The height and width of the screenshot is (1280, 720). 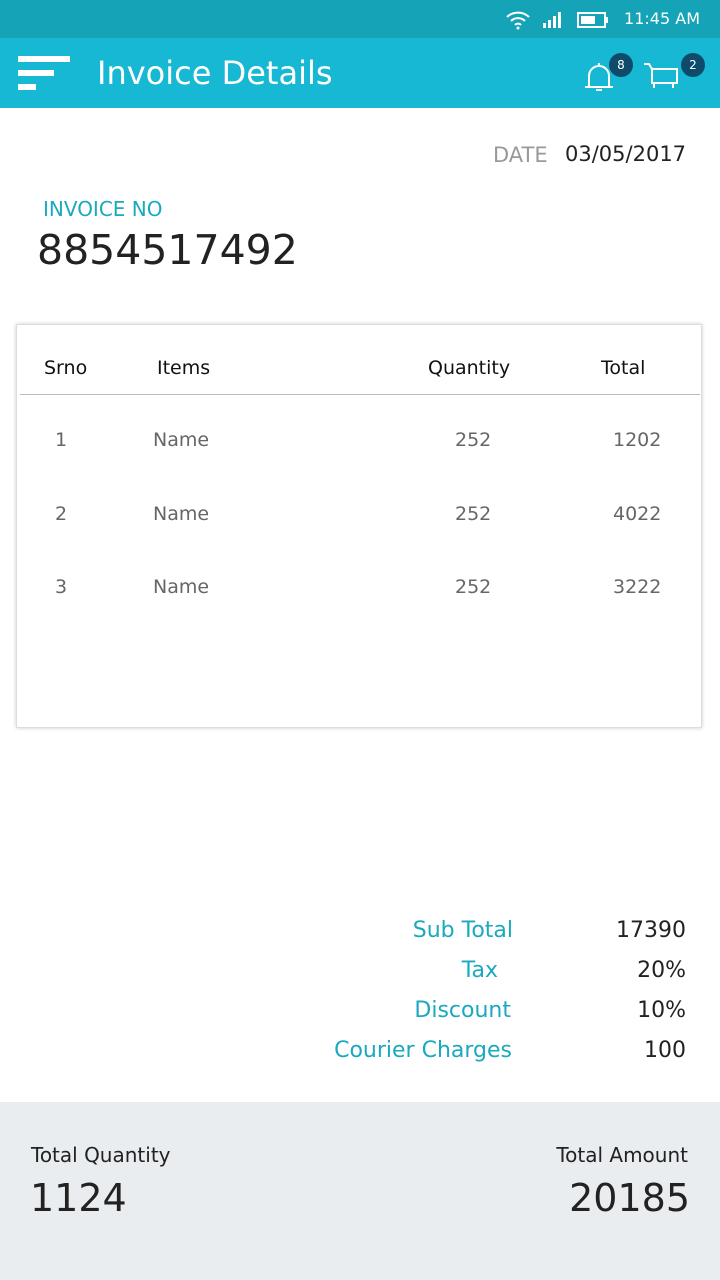 What do you see at coordinates (637, 440) in the screenshot?
I see `cell-total: 1202` at bounding box center [637, 440].